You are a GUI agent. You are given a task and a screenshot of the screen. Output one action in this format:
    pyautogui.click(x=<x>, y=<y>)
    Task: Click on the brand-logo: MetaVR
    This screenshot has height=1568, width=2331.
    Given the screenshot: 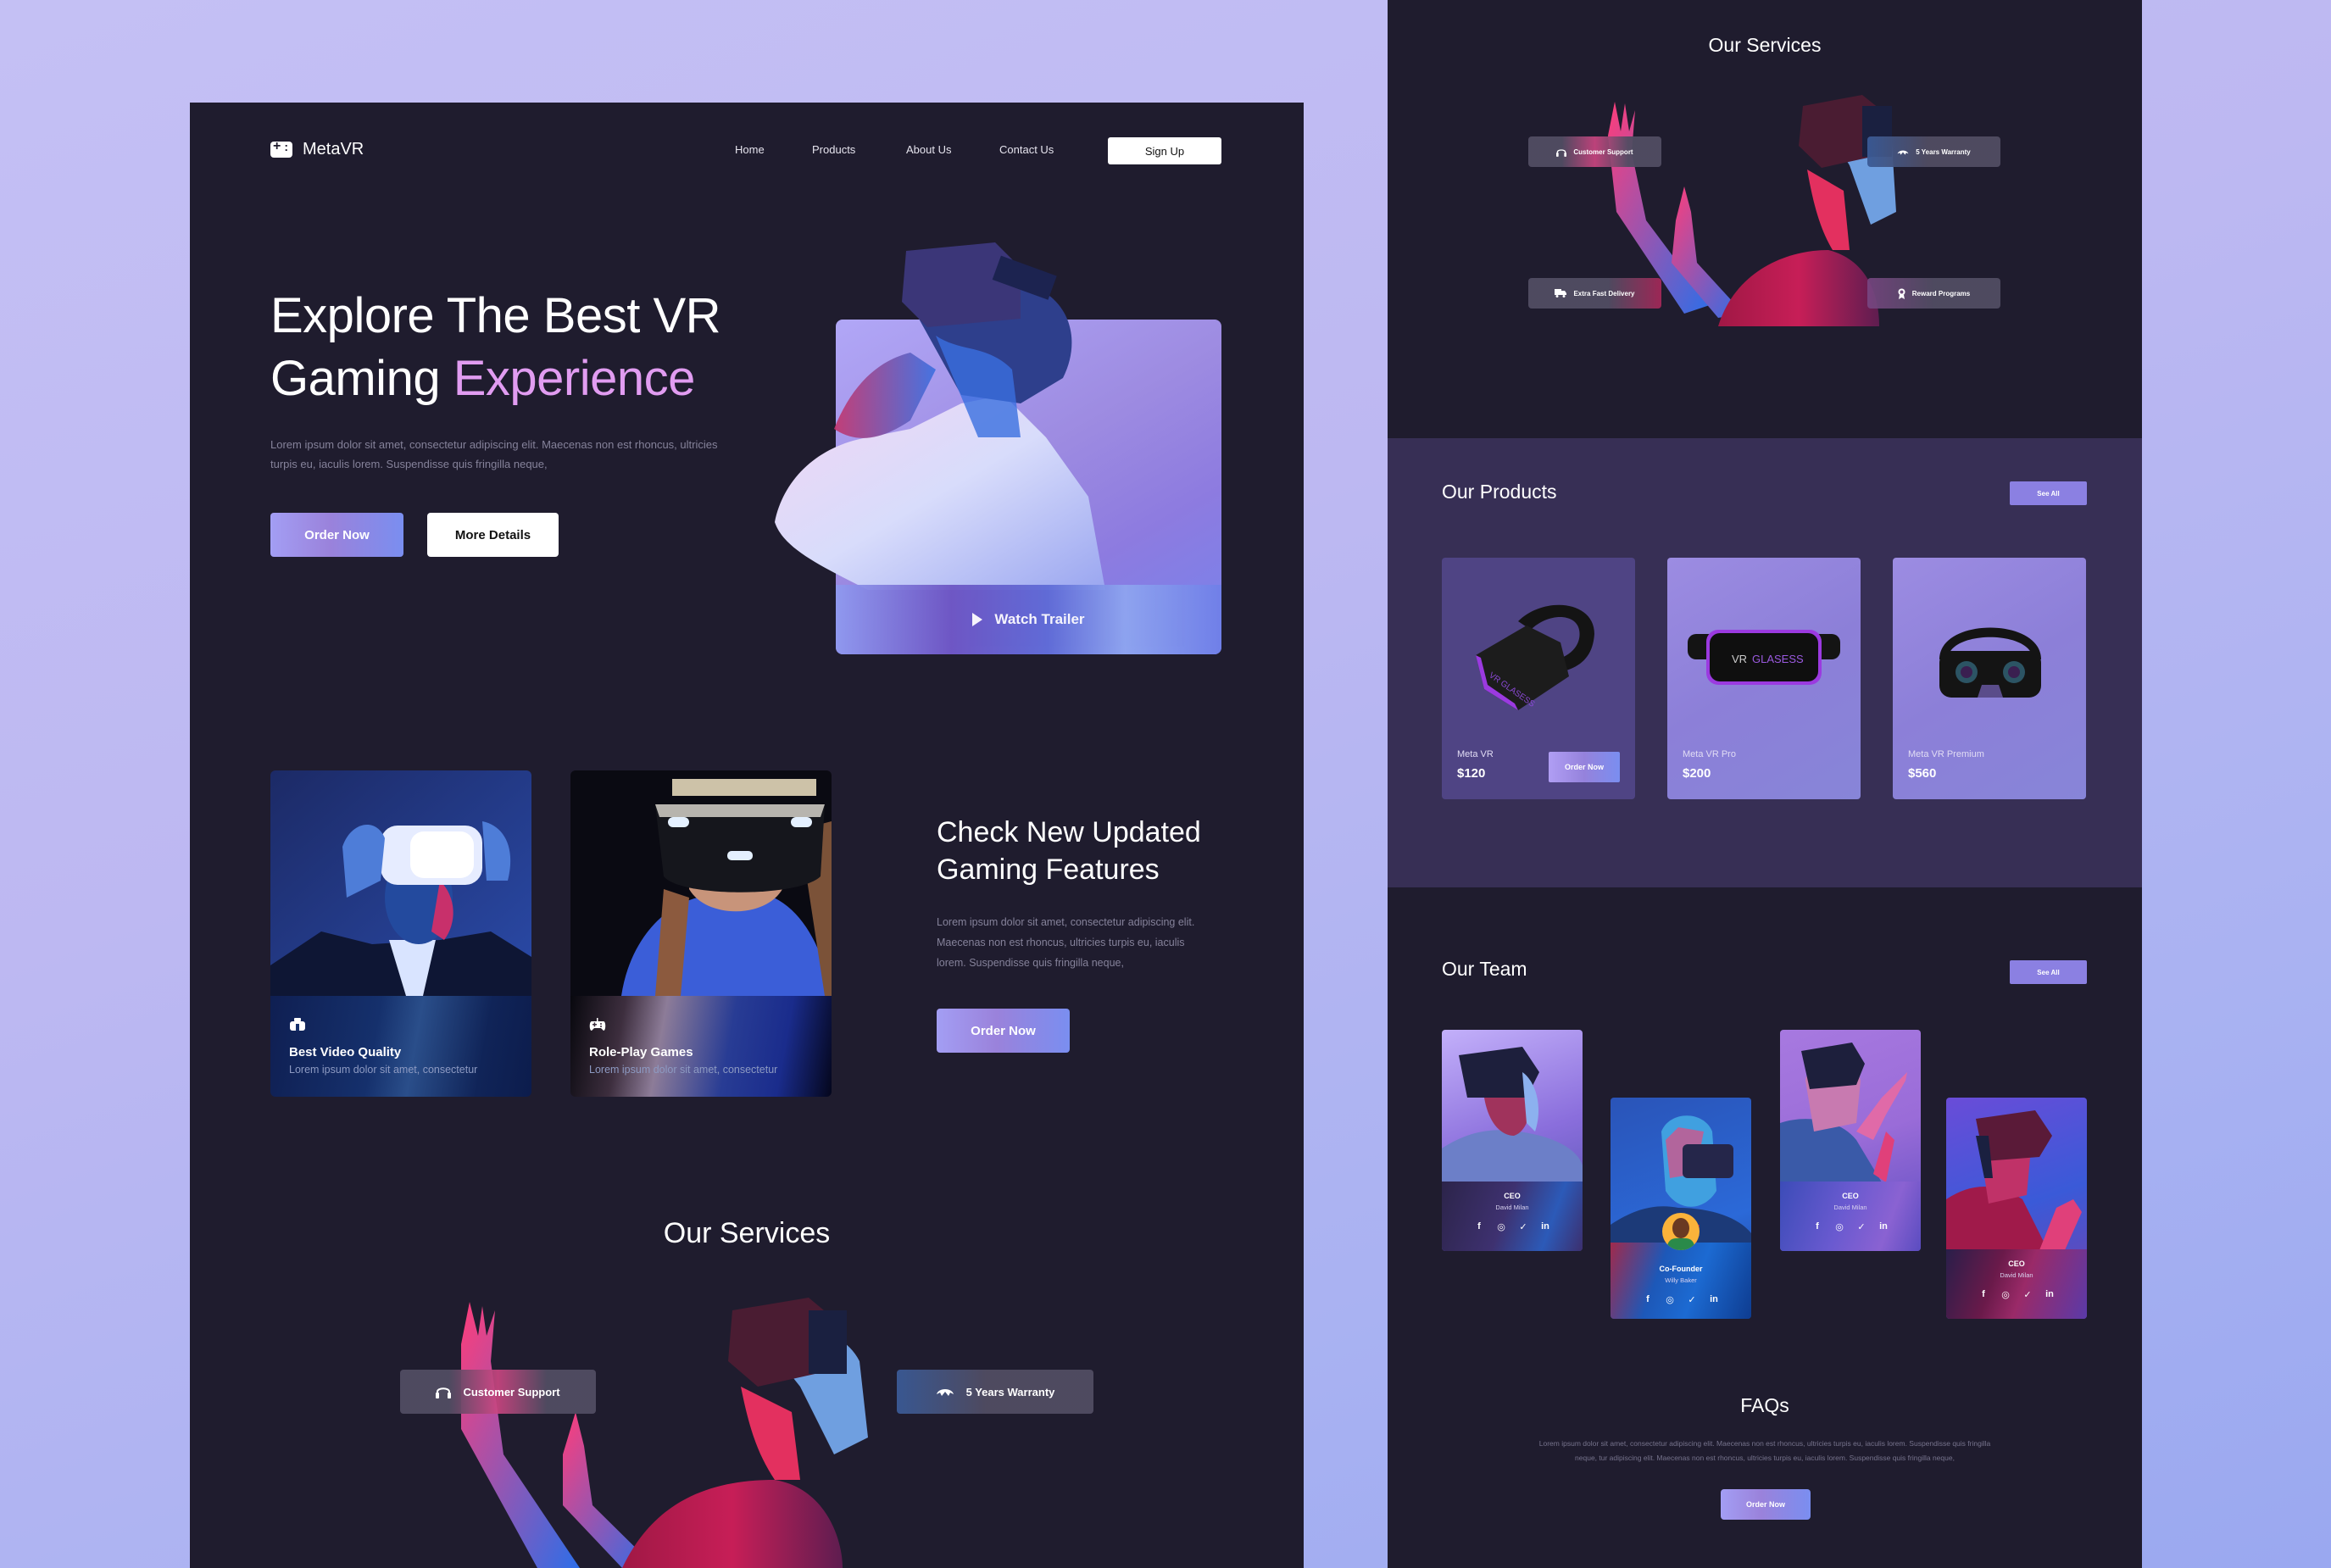 What is the action you would take?
    pyautogui.click(x=317, y=149)
    